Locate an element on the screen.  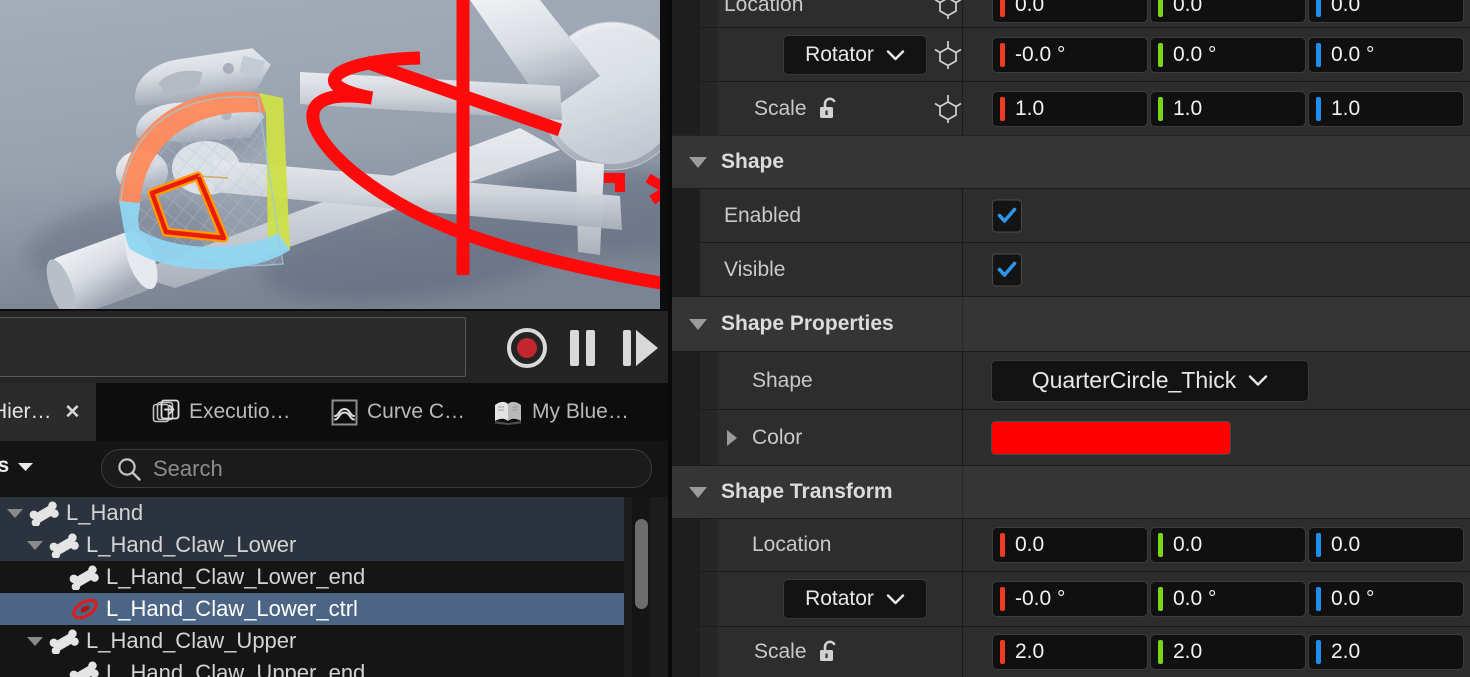
category-header-shape: Shape is located at coordinates (1071, 162).